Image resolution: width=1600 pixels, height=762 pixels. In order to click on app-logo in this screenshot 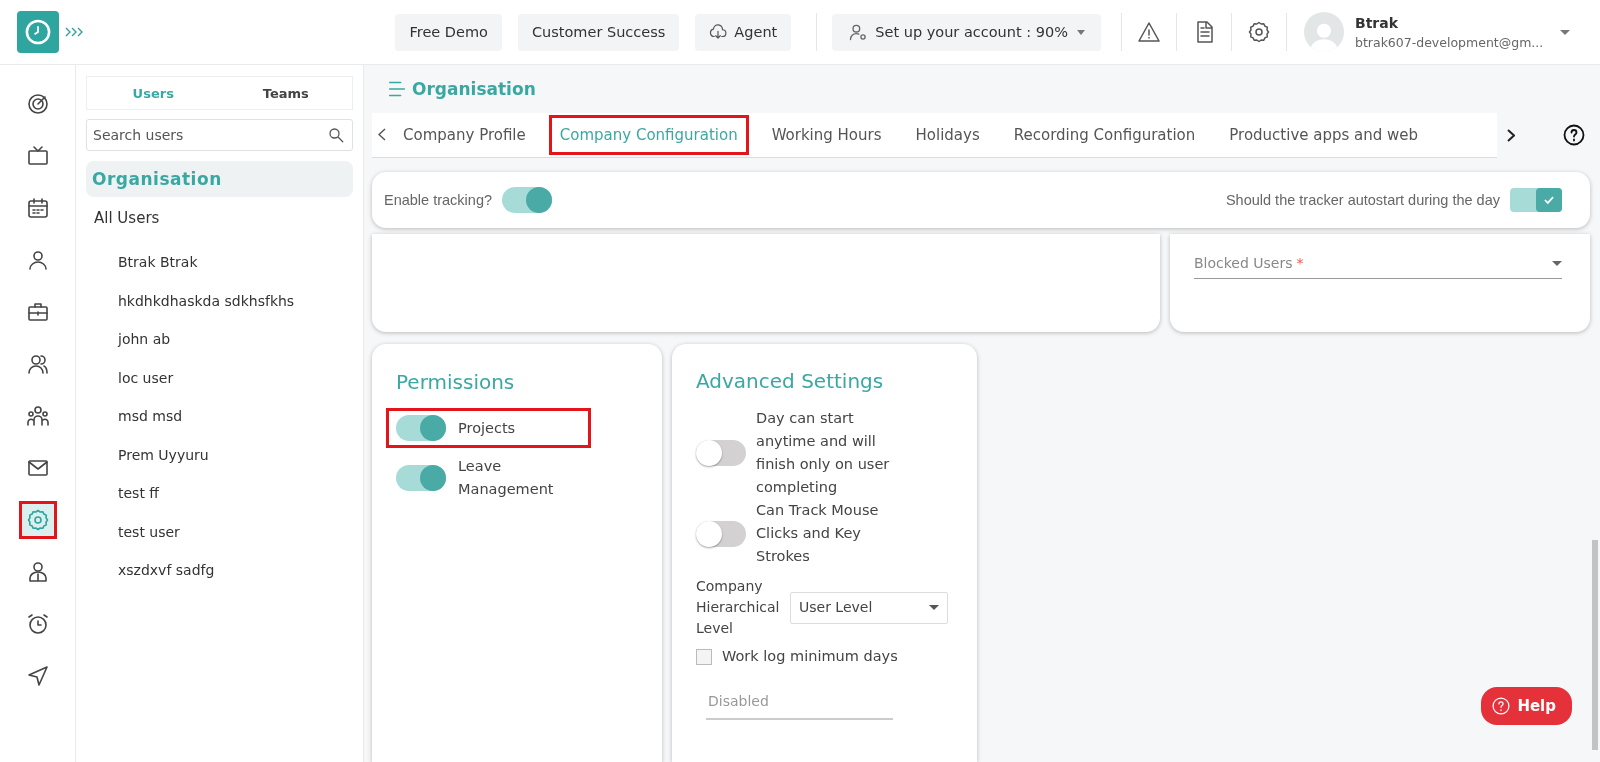, I will do `click(38, 32)`.